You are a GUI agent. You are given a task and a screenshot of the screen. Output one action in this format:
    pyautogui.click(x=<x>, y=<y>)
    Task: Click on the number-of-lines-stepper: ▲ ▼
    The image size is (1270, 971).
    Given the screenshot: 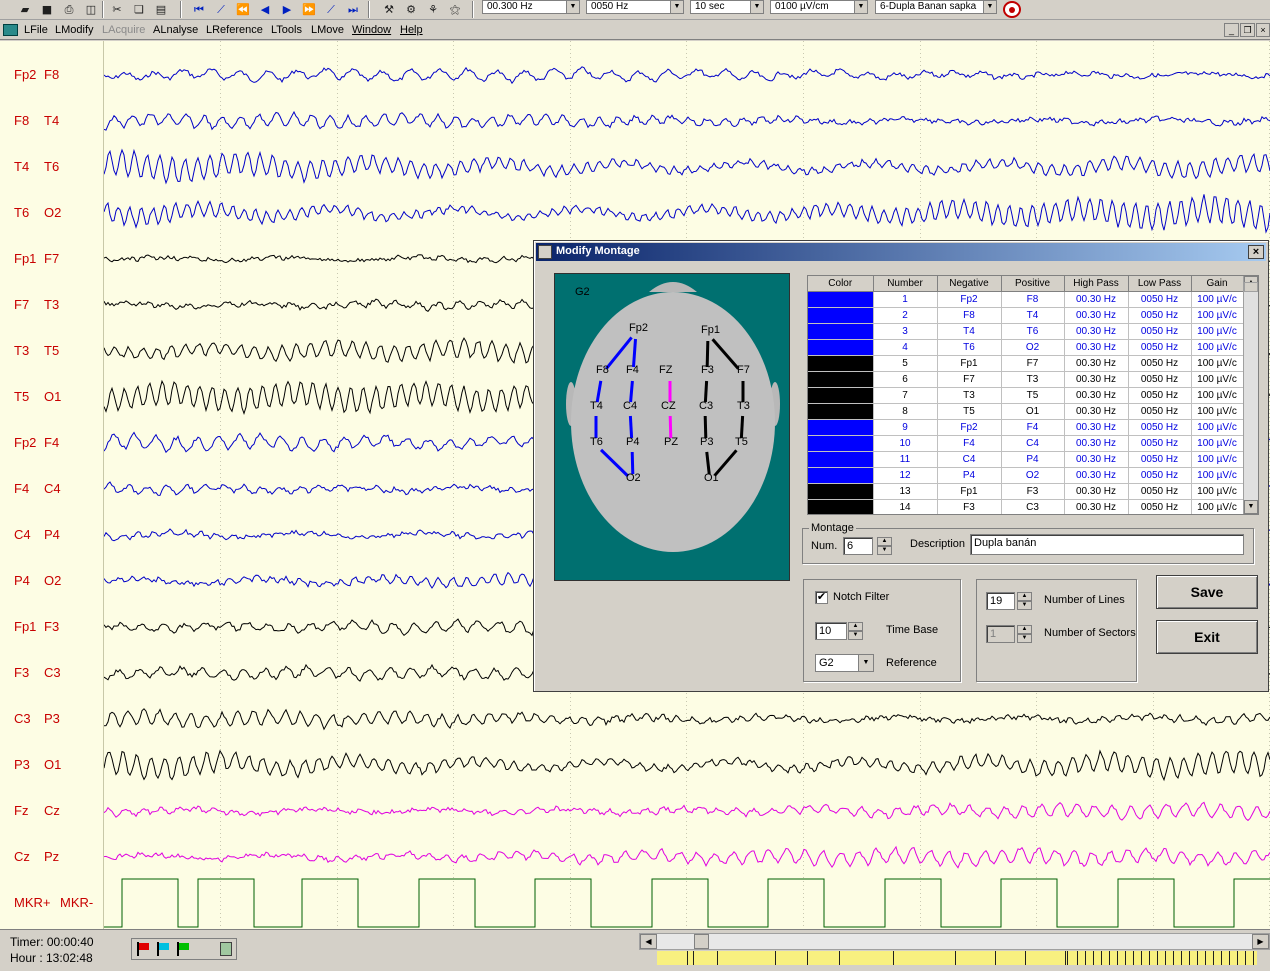 What is the action you would take?
    pyautogui.click(x=1024, y=601)
    